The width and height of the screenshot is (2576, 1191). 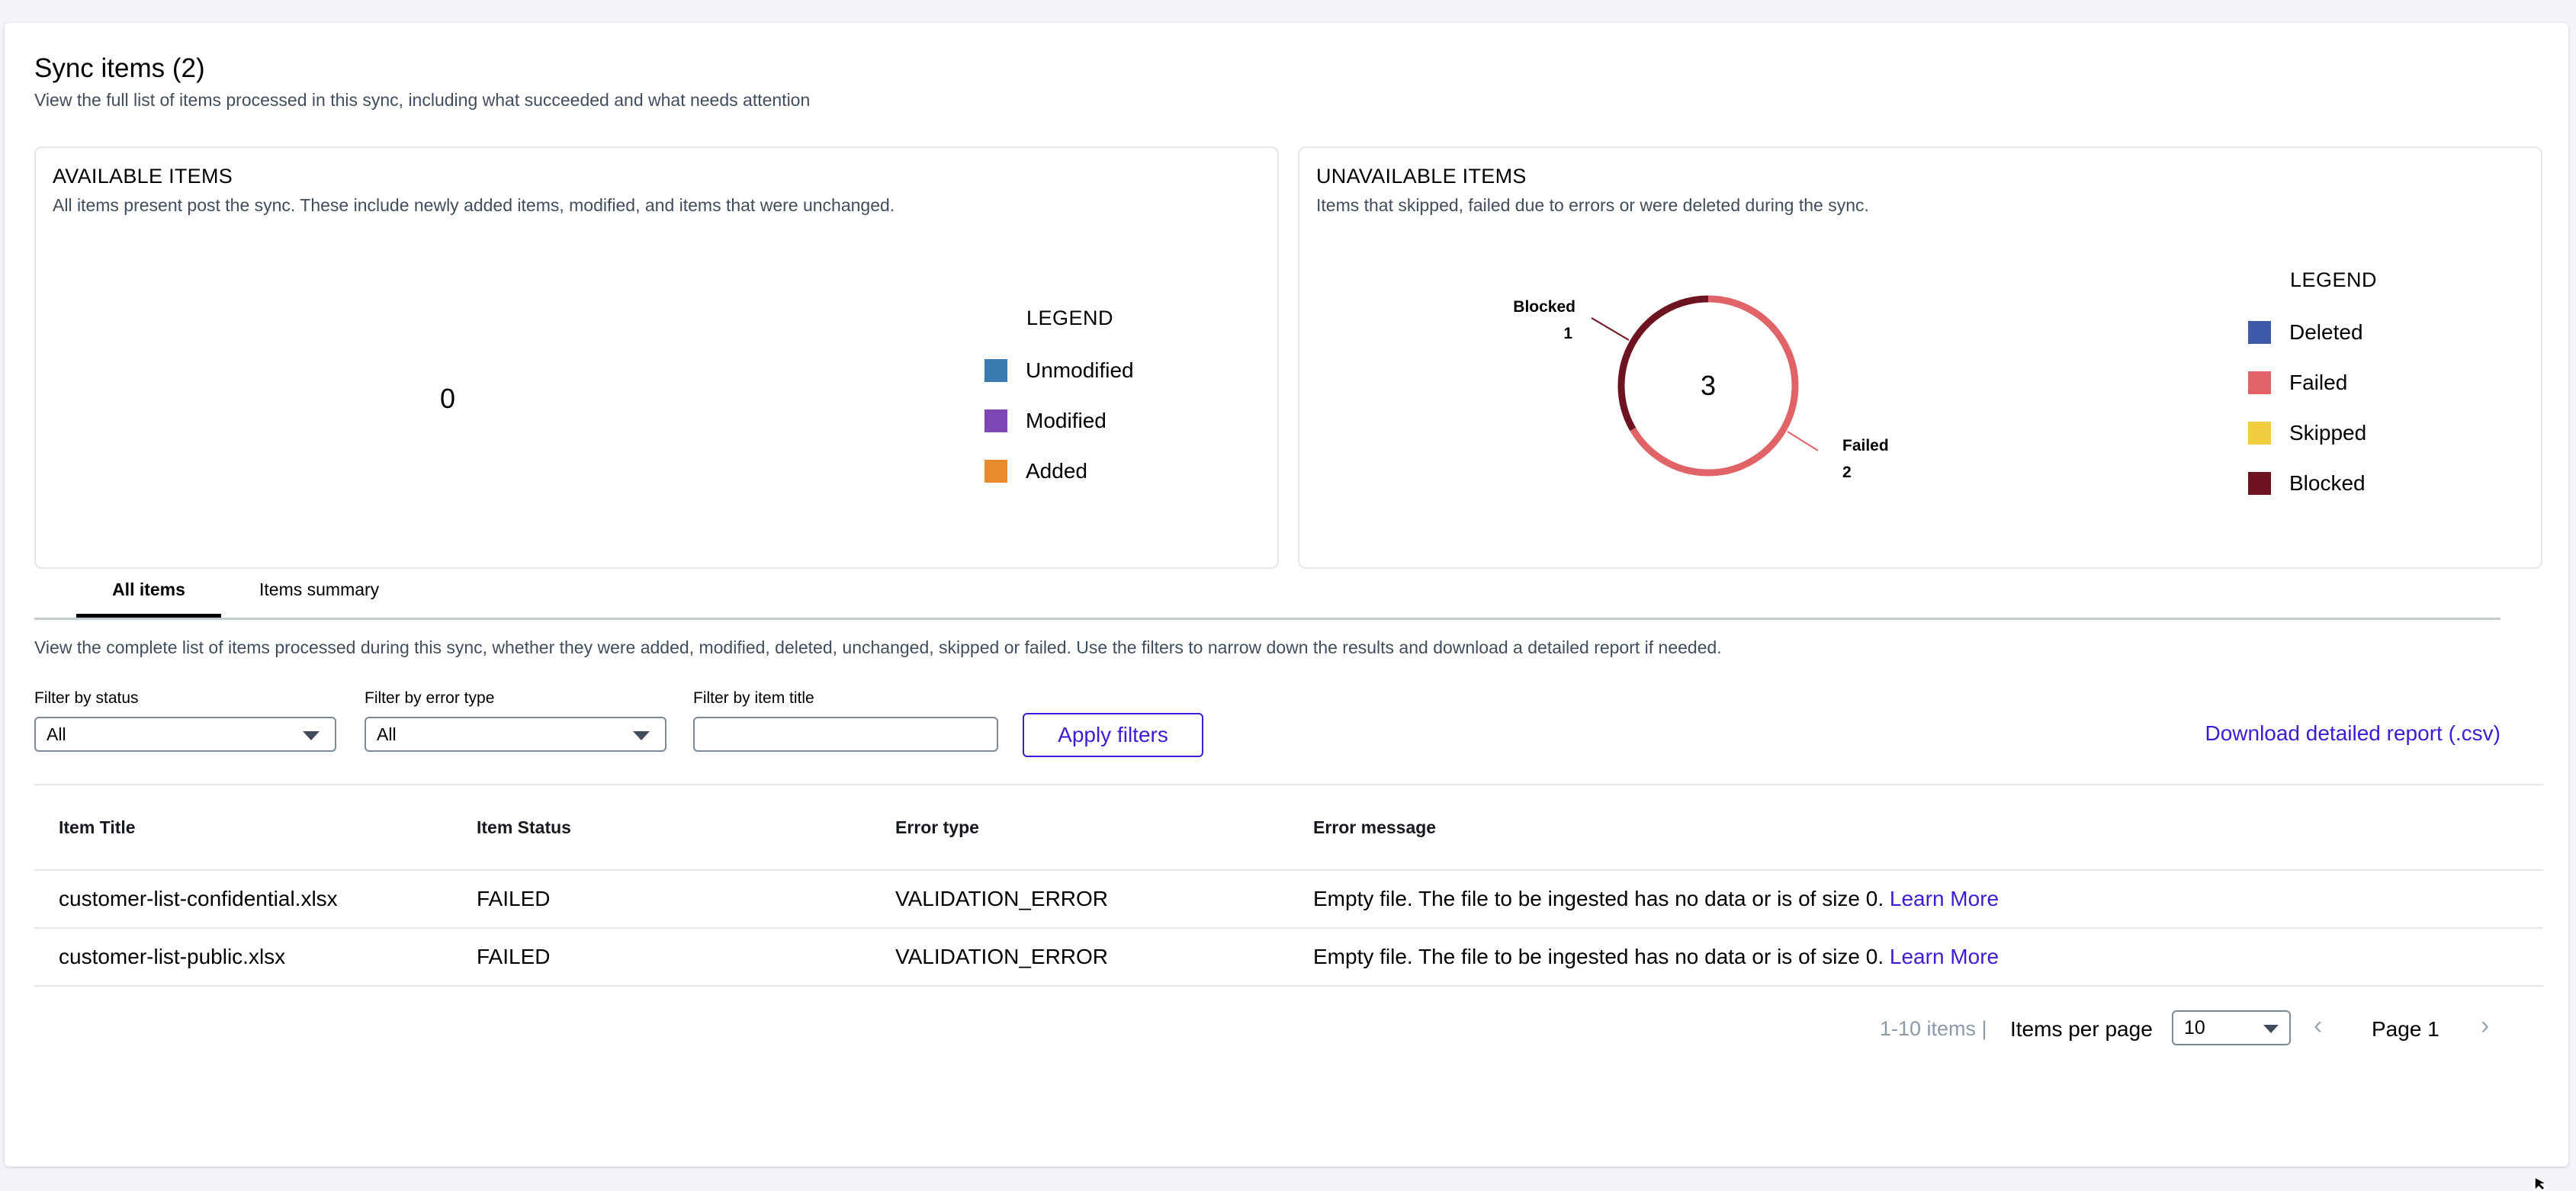 What do you see at coordinates (515, 734) in the screenshot?
I see `filter-error-type-select: All` at bounding box center [515, 734].